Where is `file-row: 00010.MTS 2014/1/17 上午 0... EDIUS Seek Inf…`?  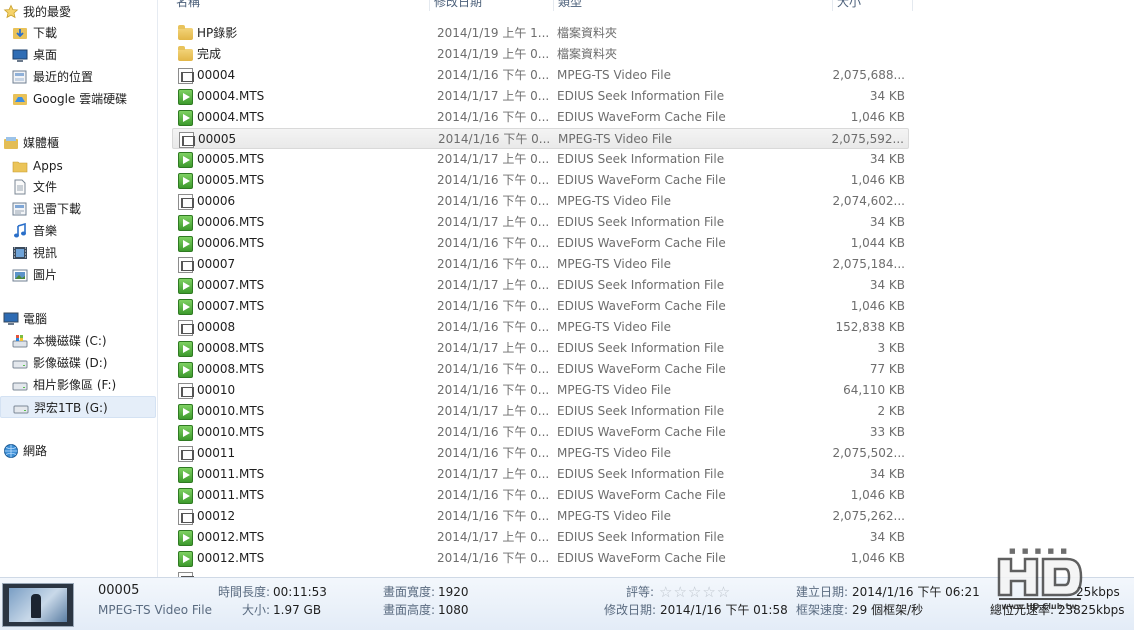
file-row: 00010.MTS 2014/1/17 上午 0... EDIUS Seek Inf… is located at coordinates (540, 411).